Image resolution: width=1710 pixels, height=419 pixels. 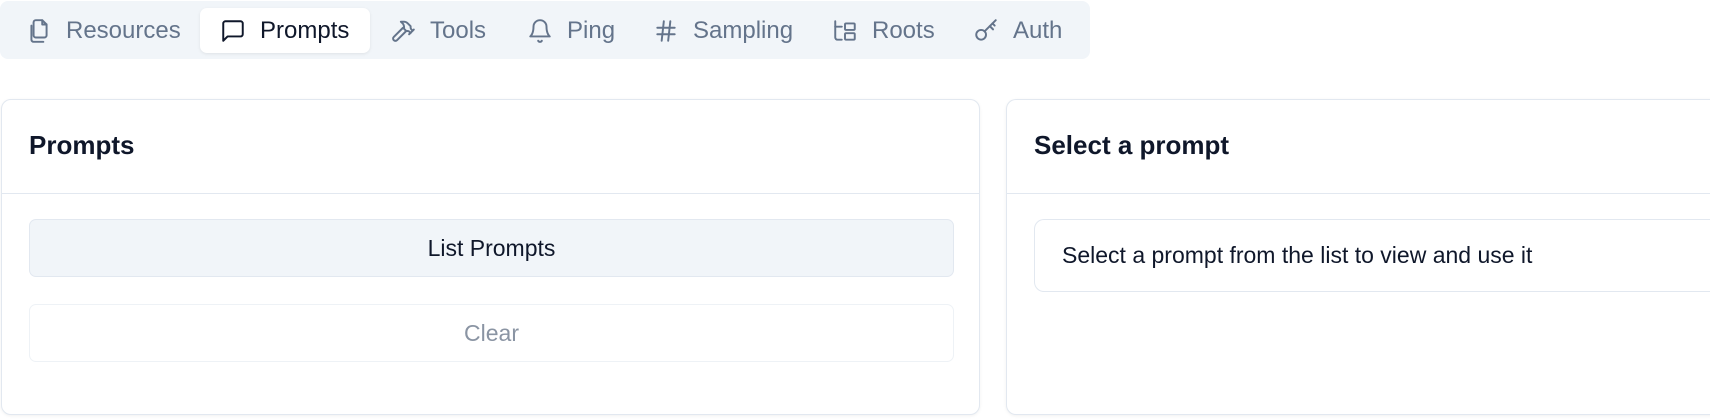 I want to click on tab-roots: Roots, so click(x=883, y=30).